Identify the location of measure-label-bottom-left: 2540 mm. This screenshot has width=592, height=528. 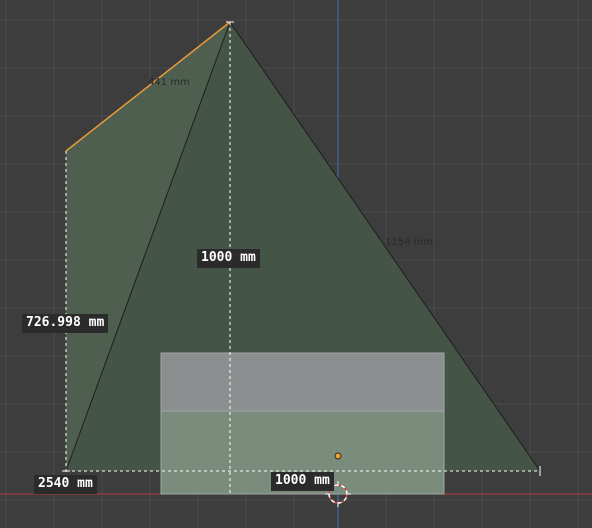
(65, 484).